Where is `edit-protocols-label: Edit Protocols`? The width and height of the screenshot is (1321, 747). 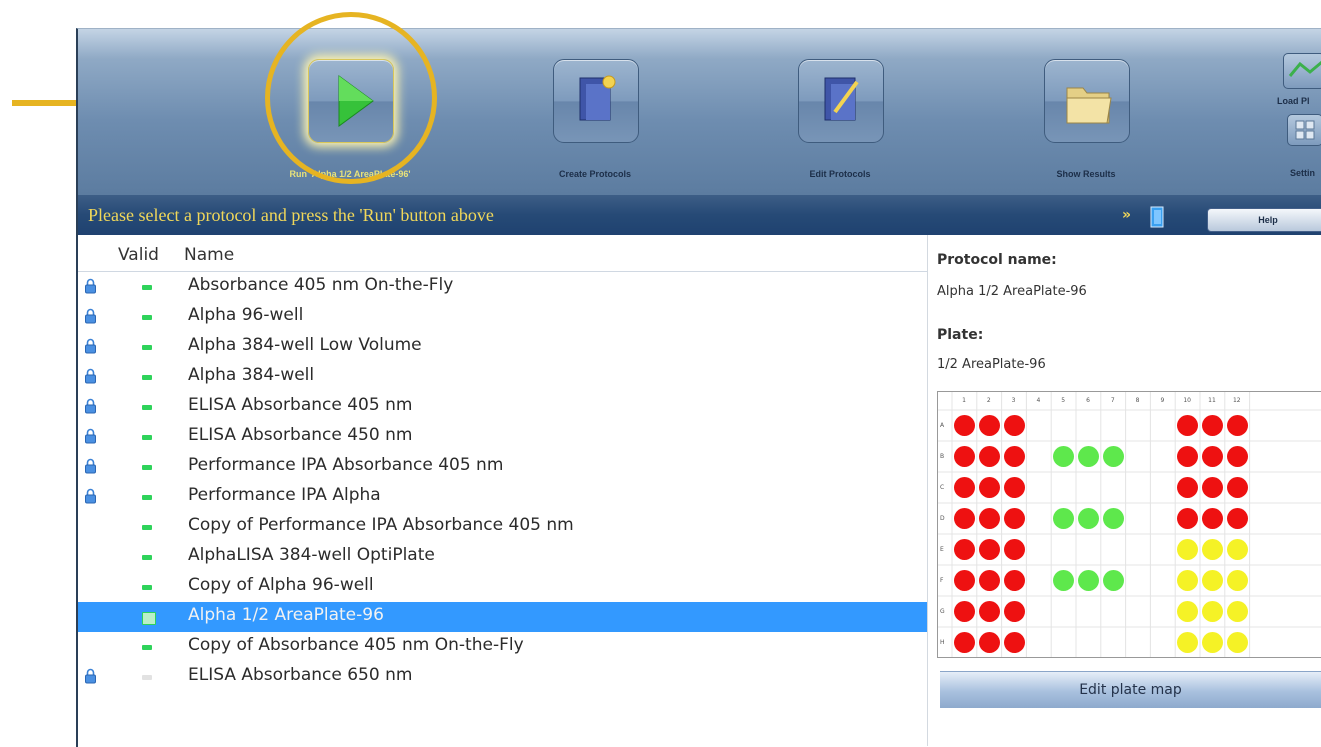 edit-protocols-label: Edit Protocols is located at coordinates (840, 174).